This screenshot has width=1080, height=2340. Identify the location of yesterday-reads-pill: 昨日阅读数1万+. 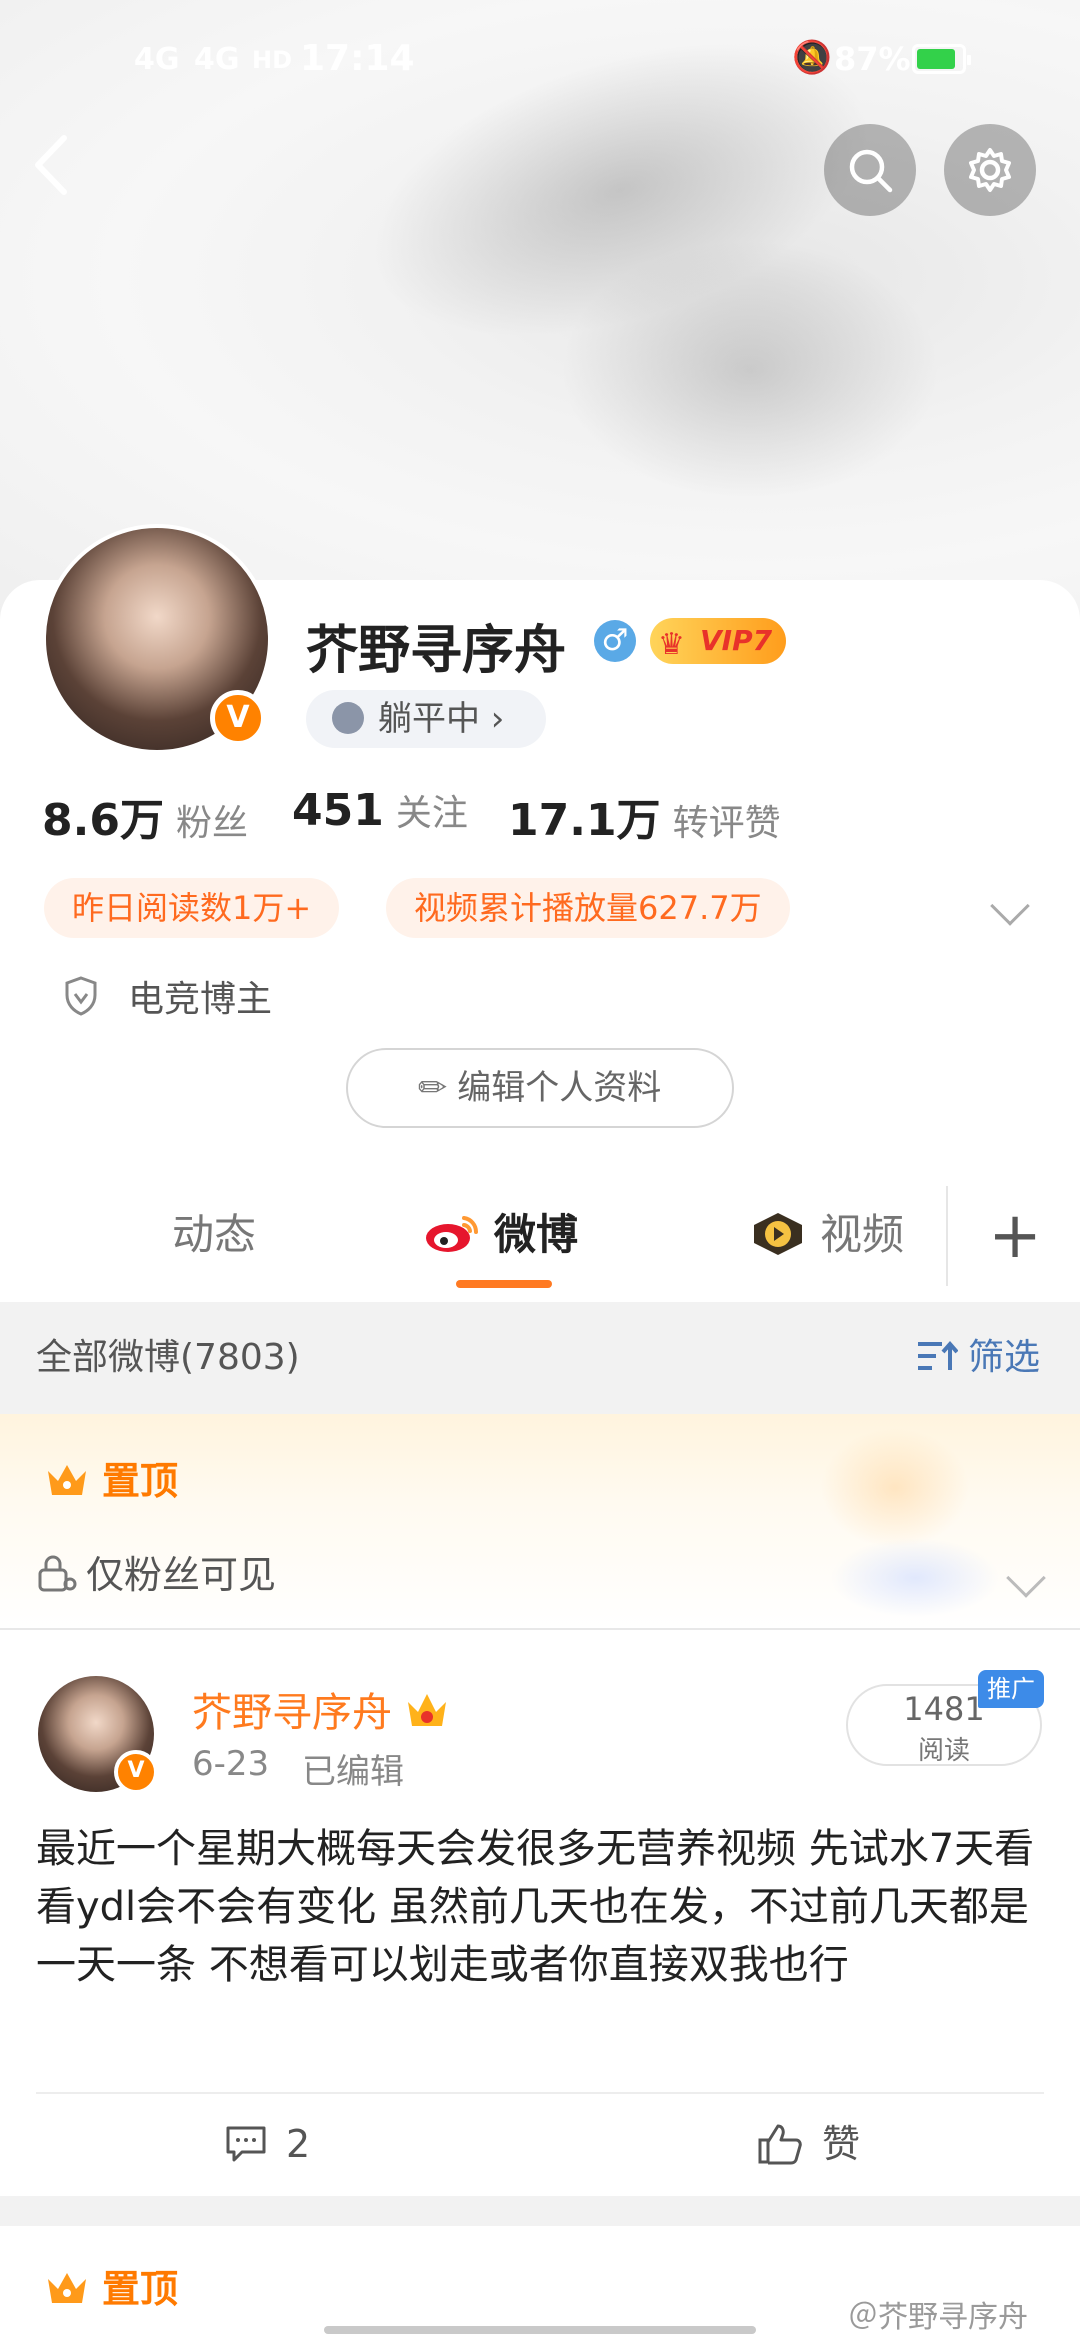
(192, 908).